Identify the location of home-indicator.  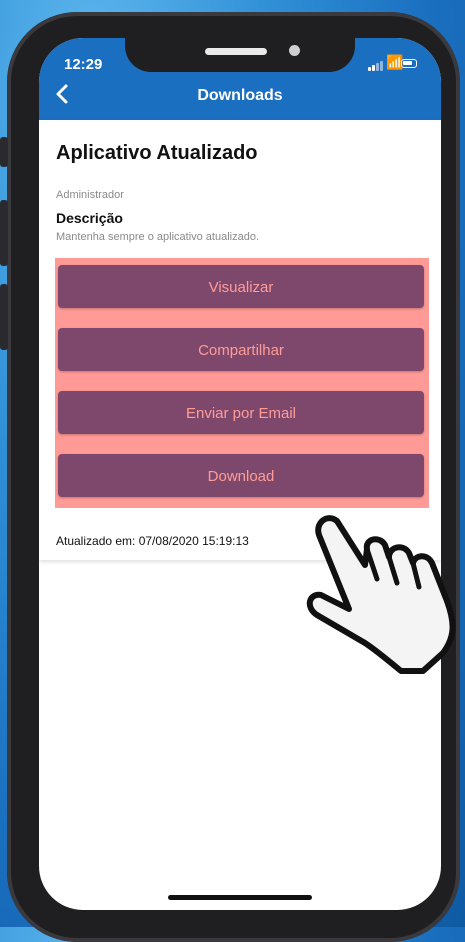
(240, 897).